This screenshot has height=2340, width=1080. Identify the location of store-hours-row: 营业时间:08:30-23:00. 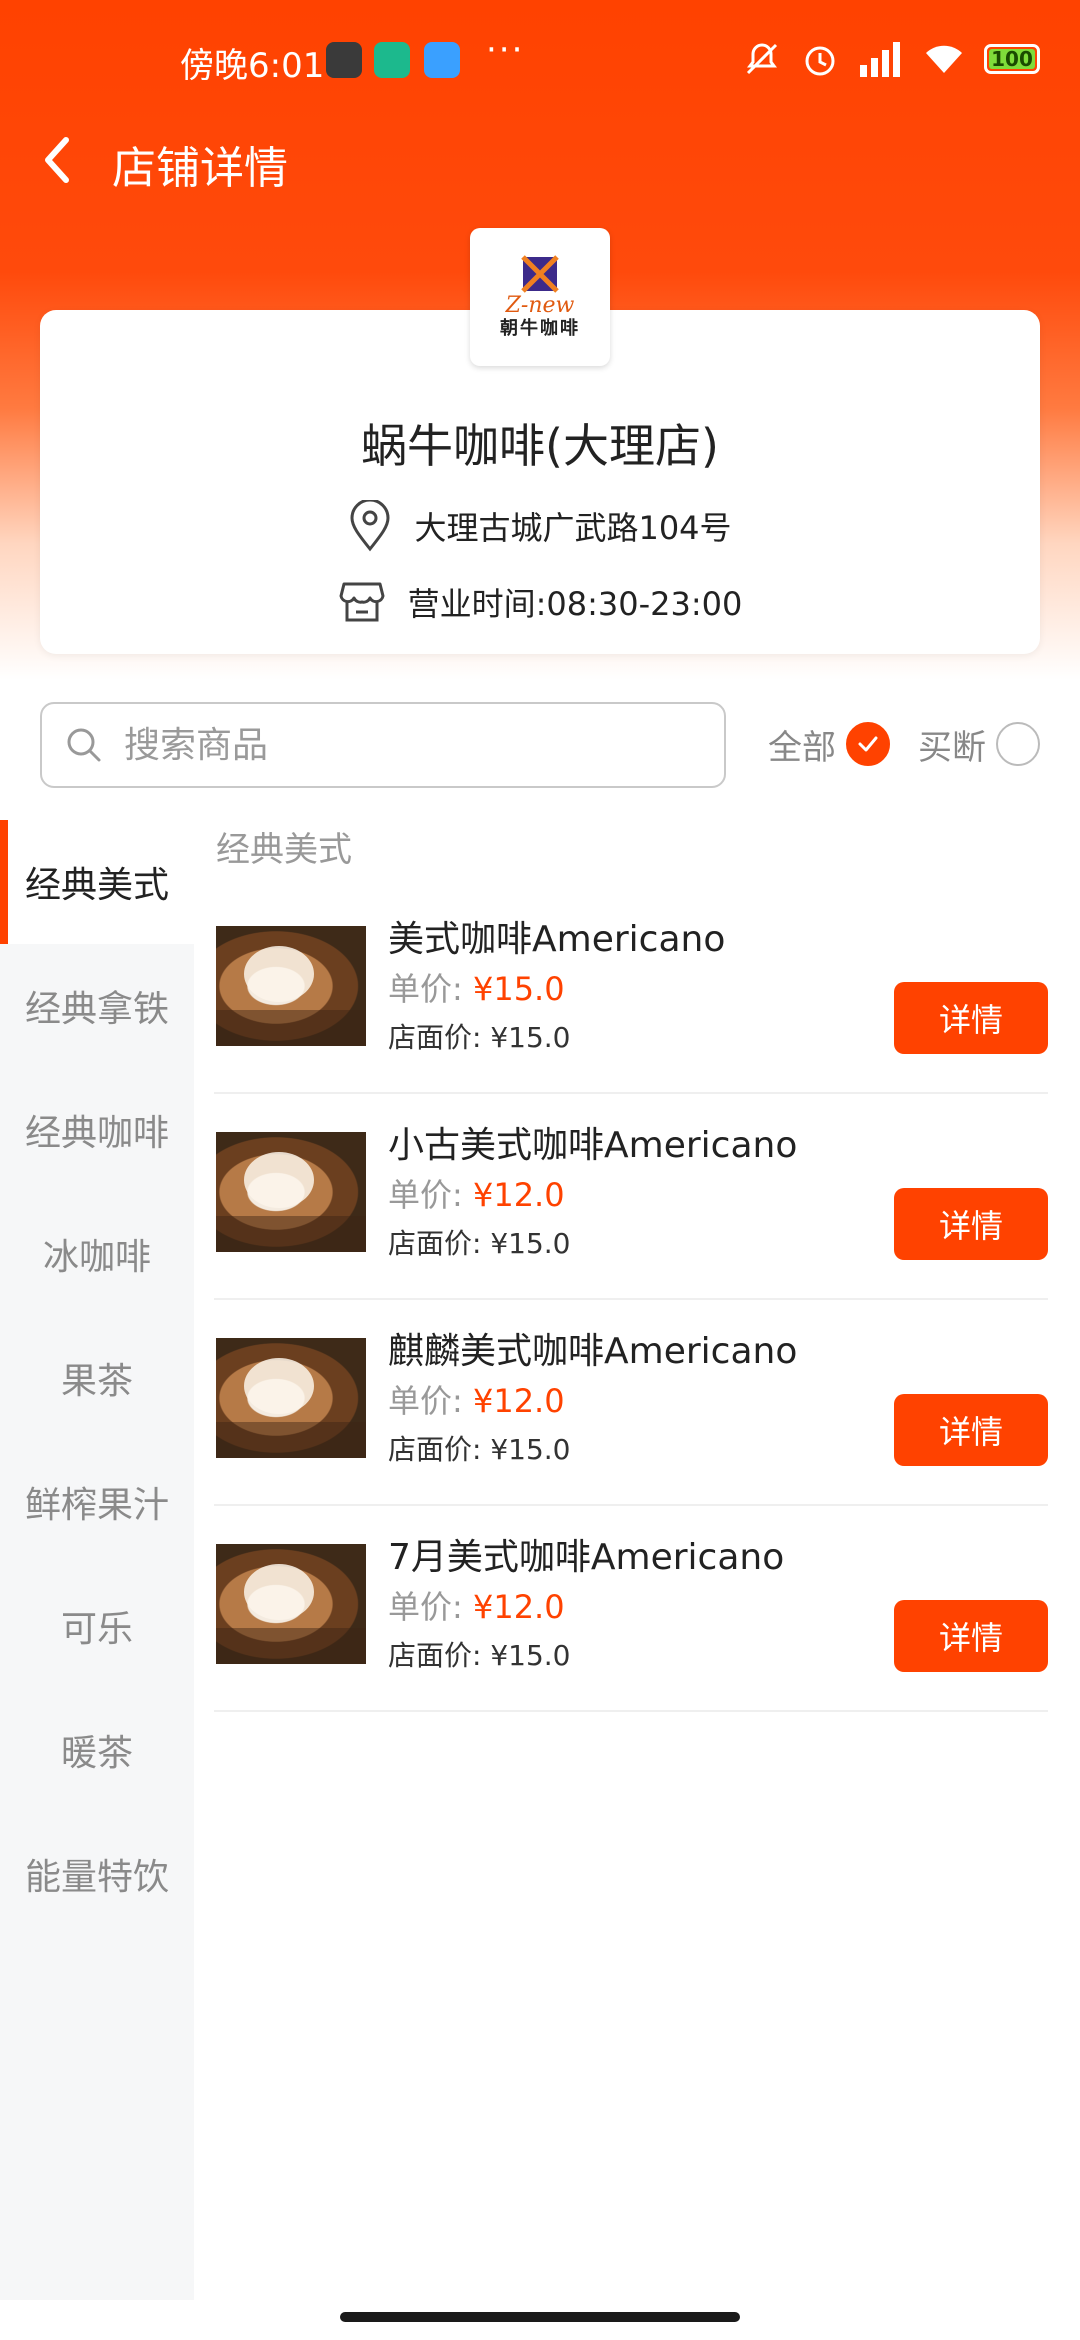
(540, 602).